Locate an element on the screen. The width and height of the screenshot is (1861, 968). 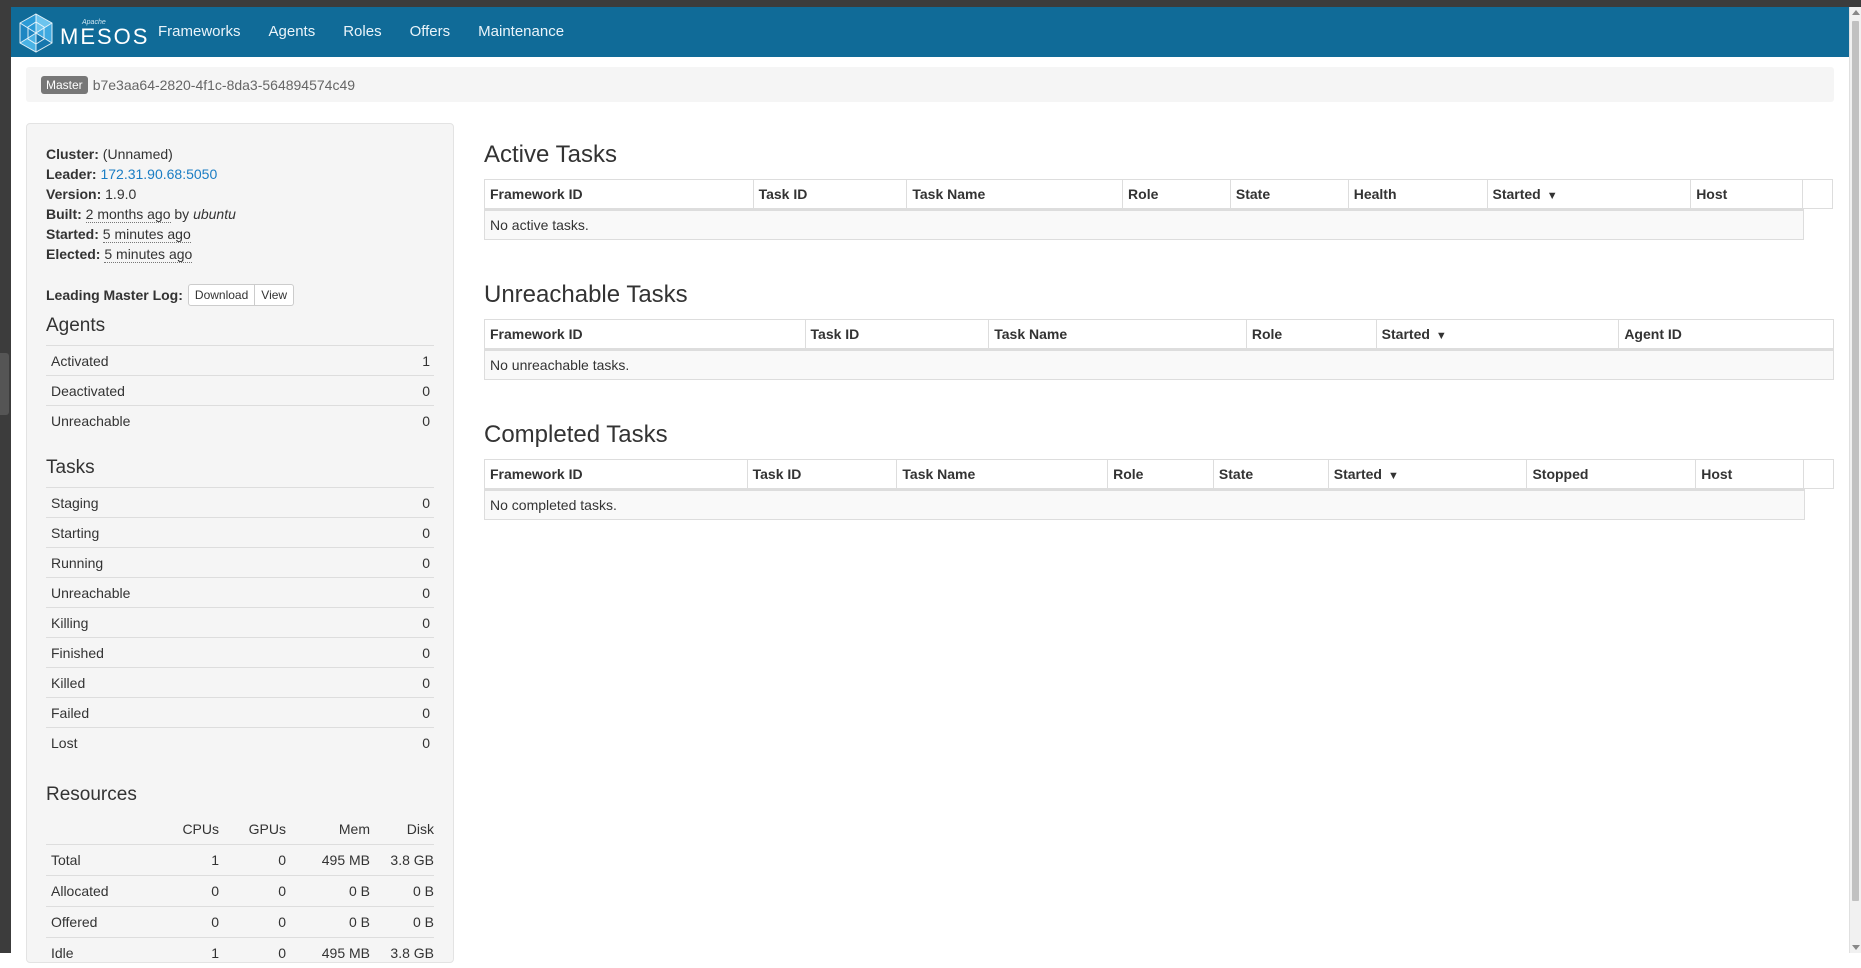
row-label: Killing is located at coordinates (70, 622).